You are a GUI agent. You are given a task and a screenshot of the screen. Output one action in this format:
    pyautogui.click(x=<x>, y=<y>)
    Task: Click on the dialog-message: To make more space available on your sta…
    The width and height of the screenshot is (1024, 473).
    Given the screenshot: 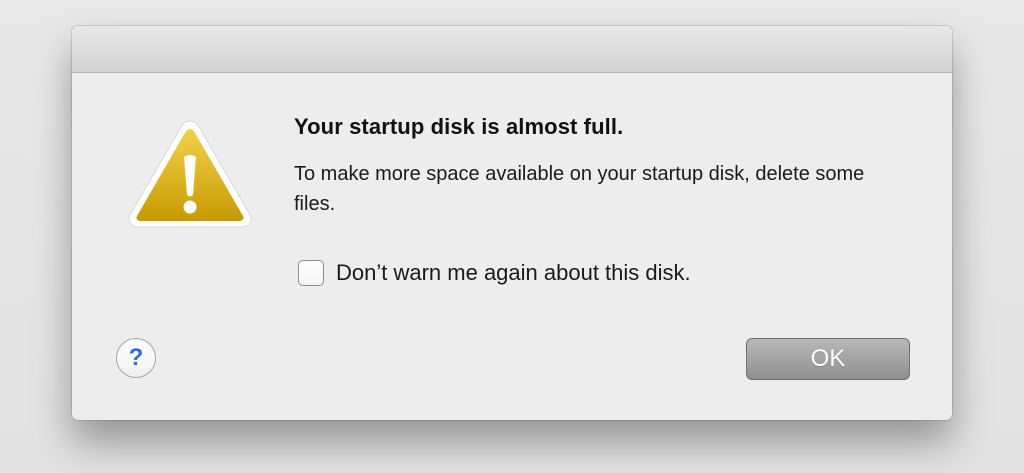 What is the action you would take?
    pyautogui.click(x=579, y=189)
    